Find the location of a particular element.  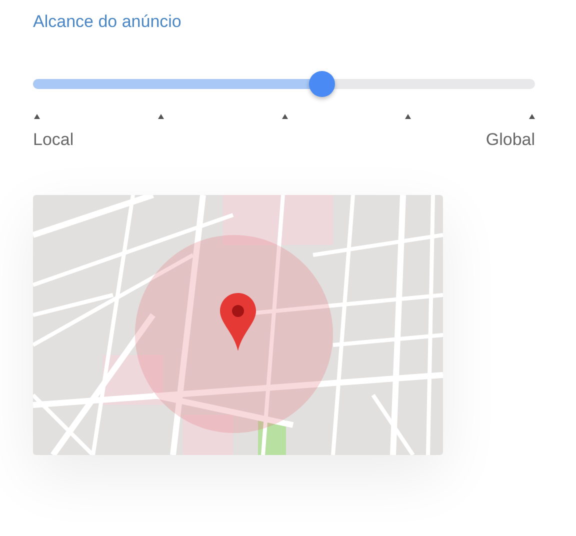

map-pin-icon is located at coordinates (238, 322).